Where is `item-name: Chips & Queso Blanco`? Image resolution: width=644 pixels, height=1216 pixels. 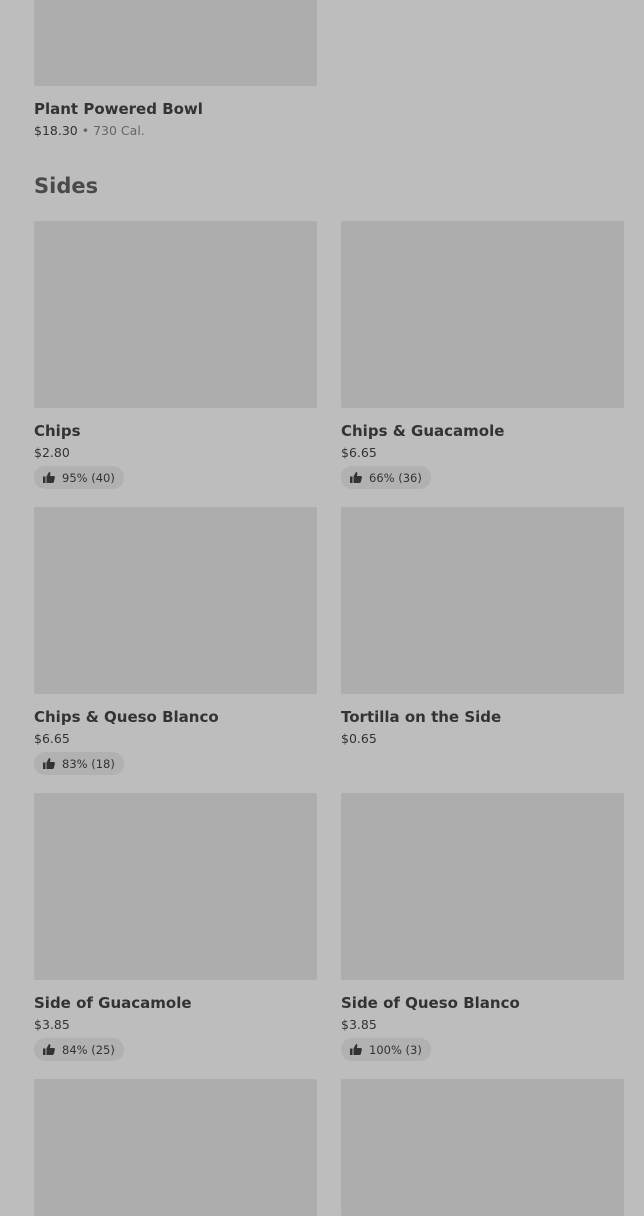 item-name: Chips & Queso Blanco is located at coordinates (126, 717).